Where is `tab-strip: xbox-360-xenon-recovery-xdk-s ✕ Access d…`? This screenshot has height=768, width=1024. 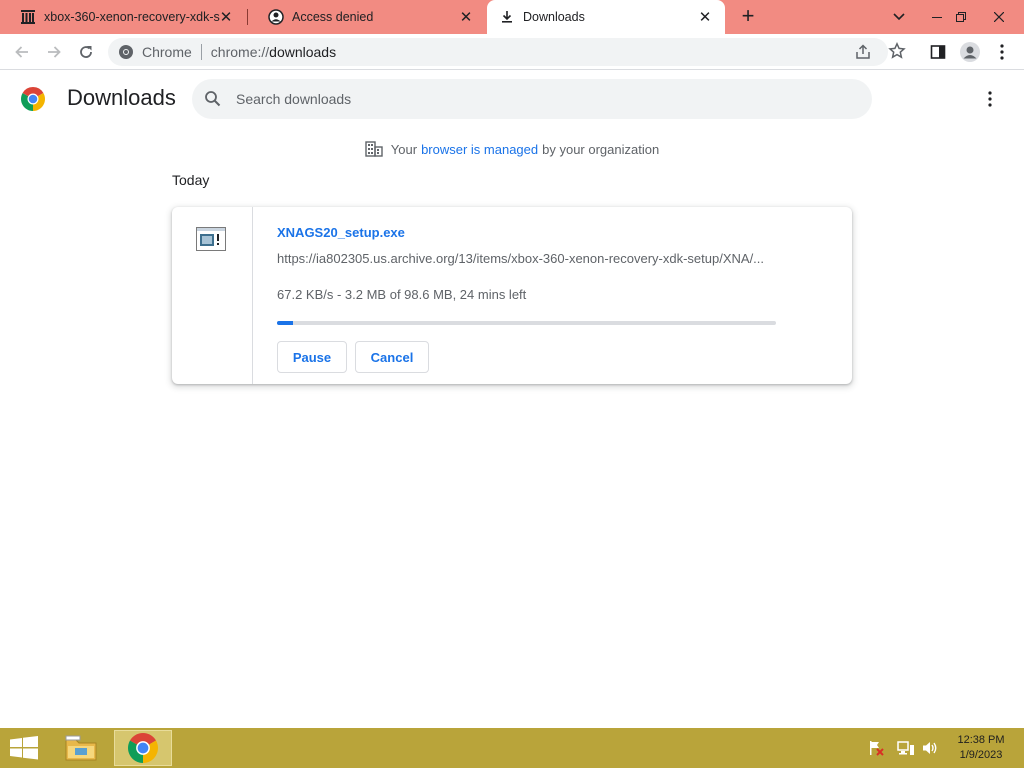 tab-strip: xbox-360-xenon-recovery-xdk-s ✕ Access d… is located at coordinates (512, 17).